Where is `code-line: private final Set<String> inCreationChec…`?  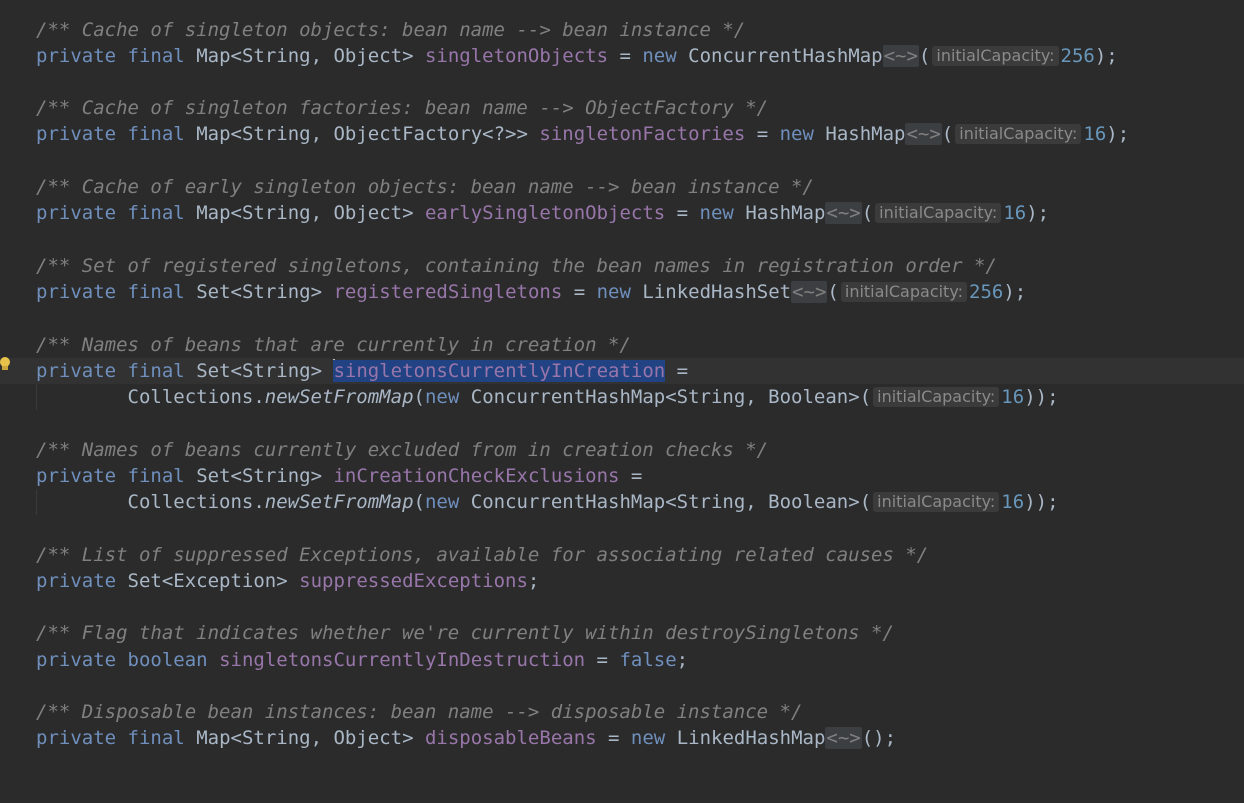
code-line: private final Set<String> inCreationChec… is located at coordinates (622, 476).